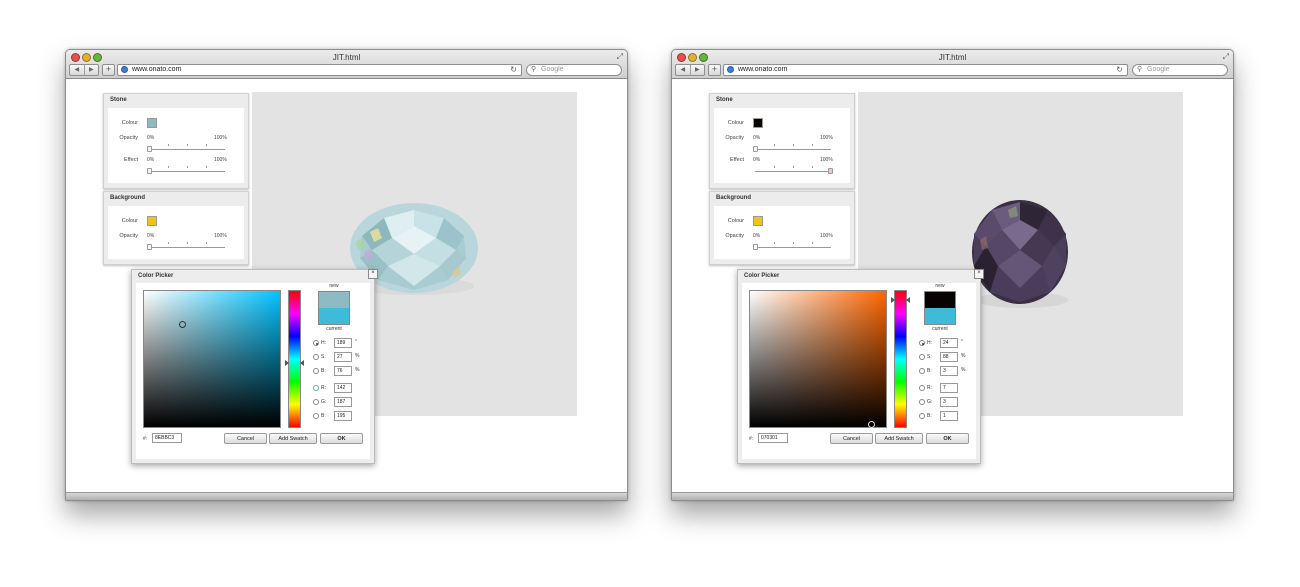  What do you see at coordinates (343, 416) in the screenshot?
I see `blue-input: 195` at bounding box center [343, 416].